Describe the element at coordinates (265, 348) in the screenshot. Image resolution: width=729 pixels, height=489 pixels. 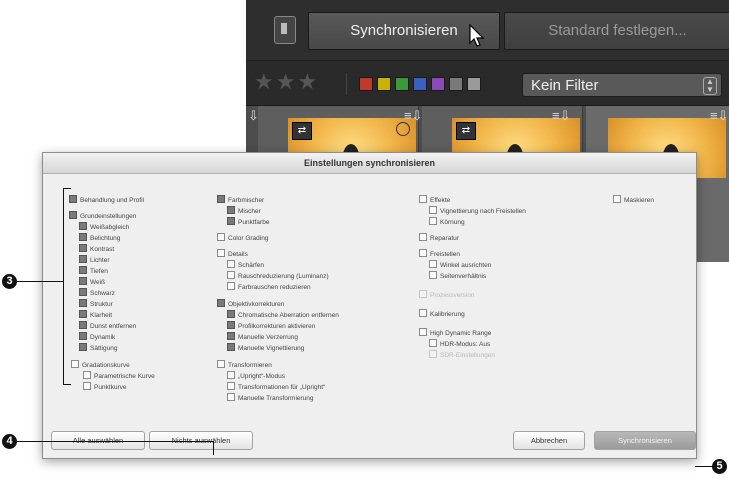
I see `setting-row: Manuelle Vignettierung` at that location.